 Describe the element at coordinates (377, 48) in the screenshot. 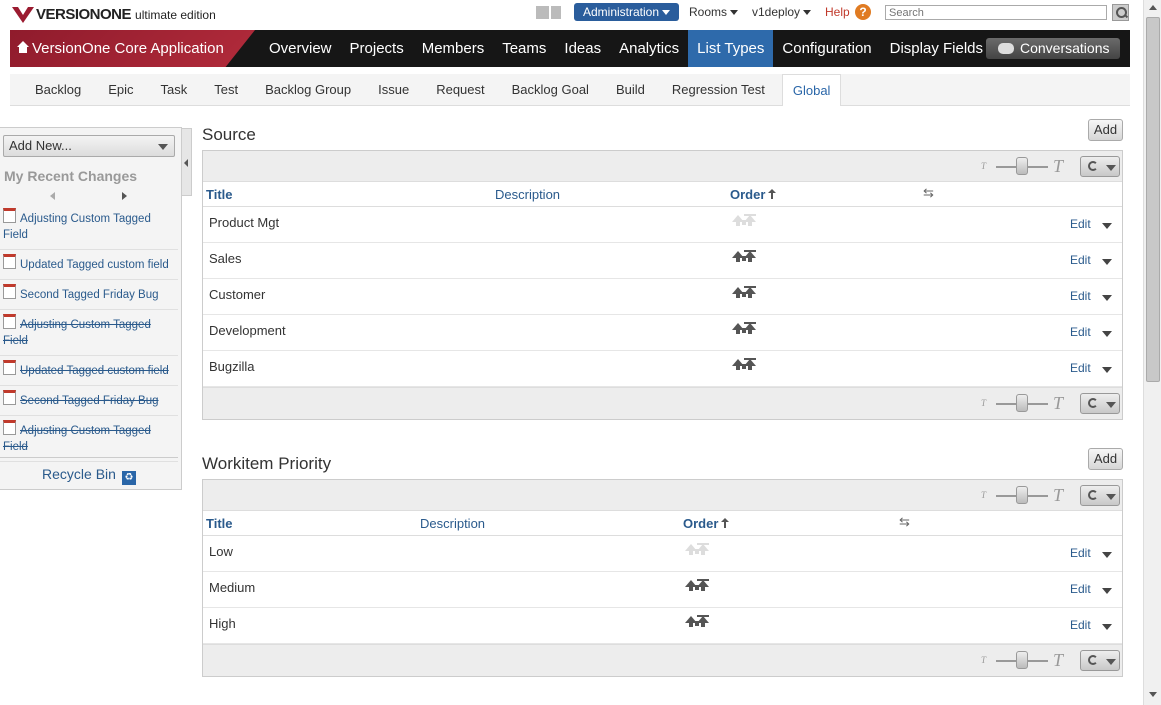

I see `nav-projects: Projects` at that location.